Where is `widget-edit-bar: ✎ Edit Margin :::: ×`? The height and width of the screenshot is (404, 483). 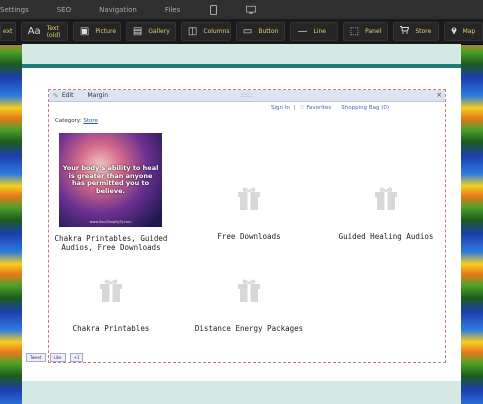 widget-edit-bar: ✎ Edit Margin :::: × is located at coordinates (247, 96).